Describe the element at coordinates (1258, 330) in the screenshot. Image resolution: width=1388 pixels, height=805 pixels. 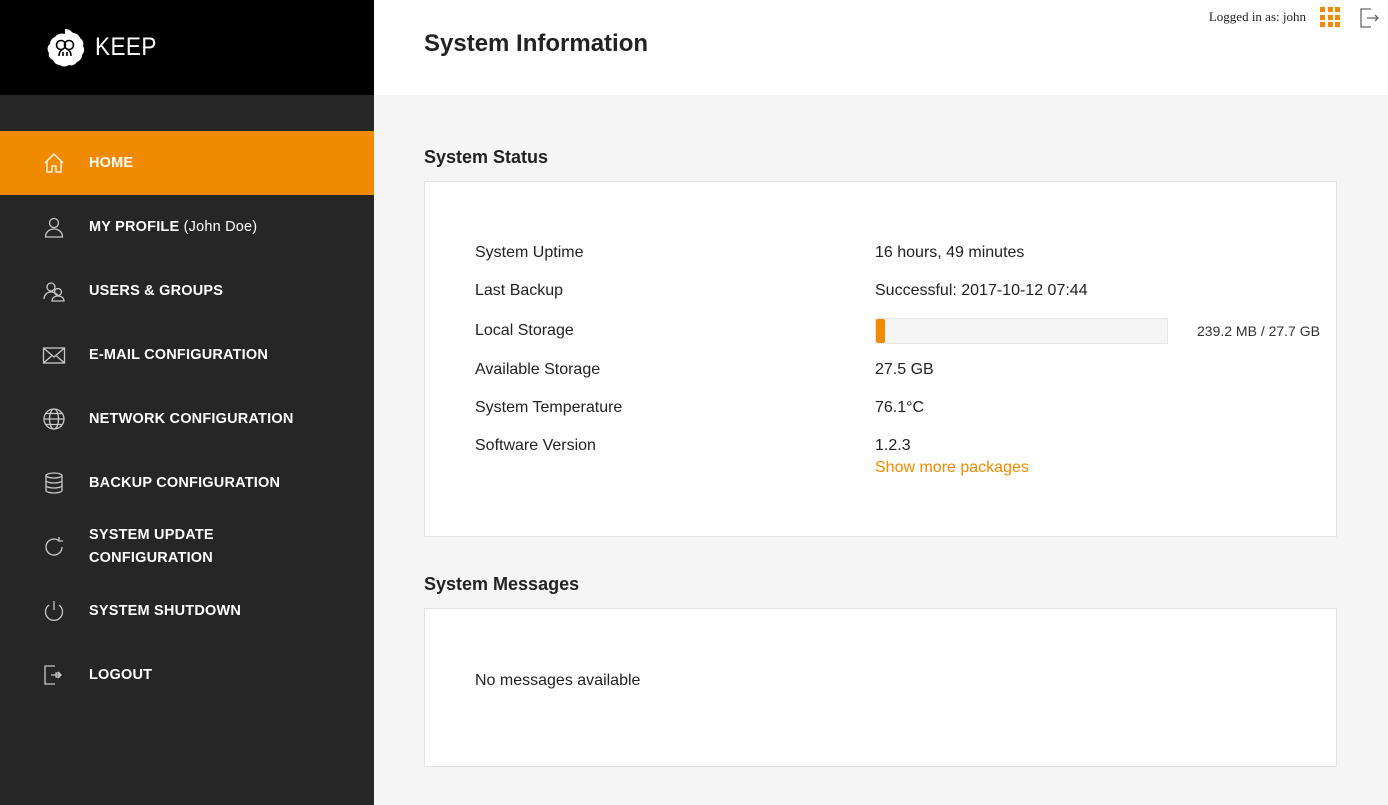
I see `storage-usage-text: 239.2 MB / 27.7 GB` at that location.